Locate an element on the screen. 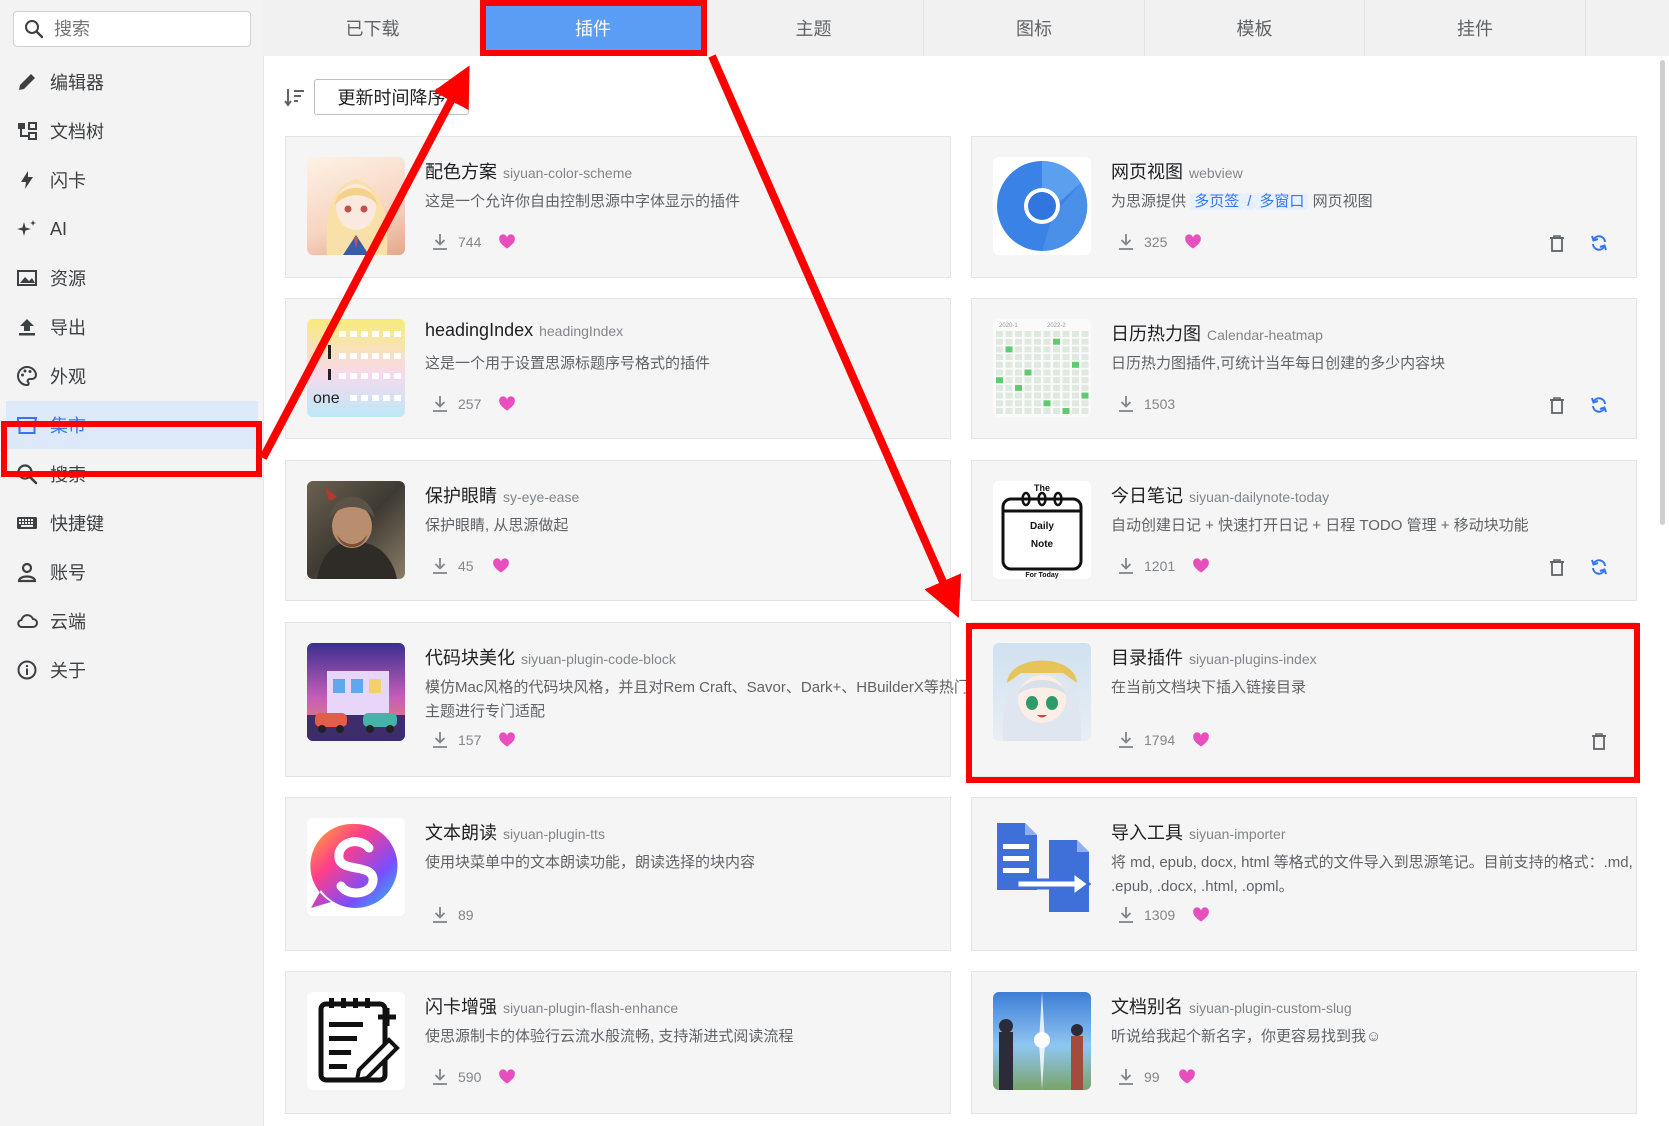 This screenshot has height=1126, width=1669. download-icon is located at coordinates (440, 740).